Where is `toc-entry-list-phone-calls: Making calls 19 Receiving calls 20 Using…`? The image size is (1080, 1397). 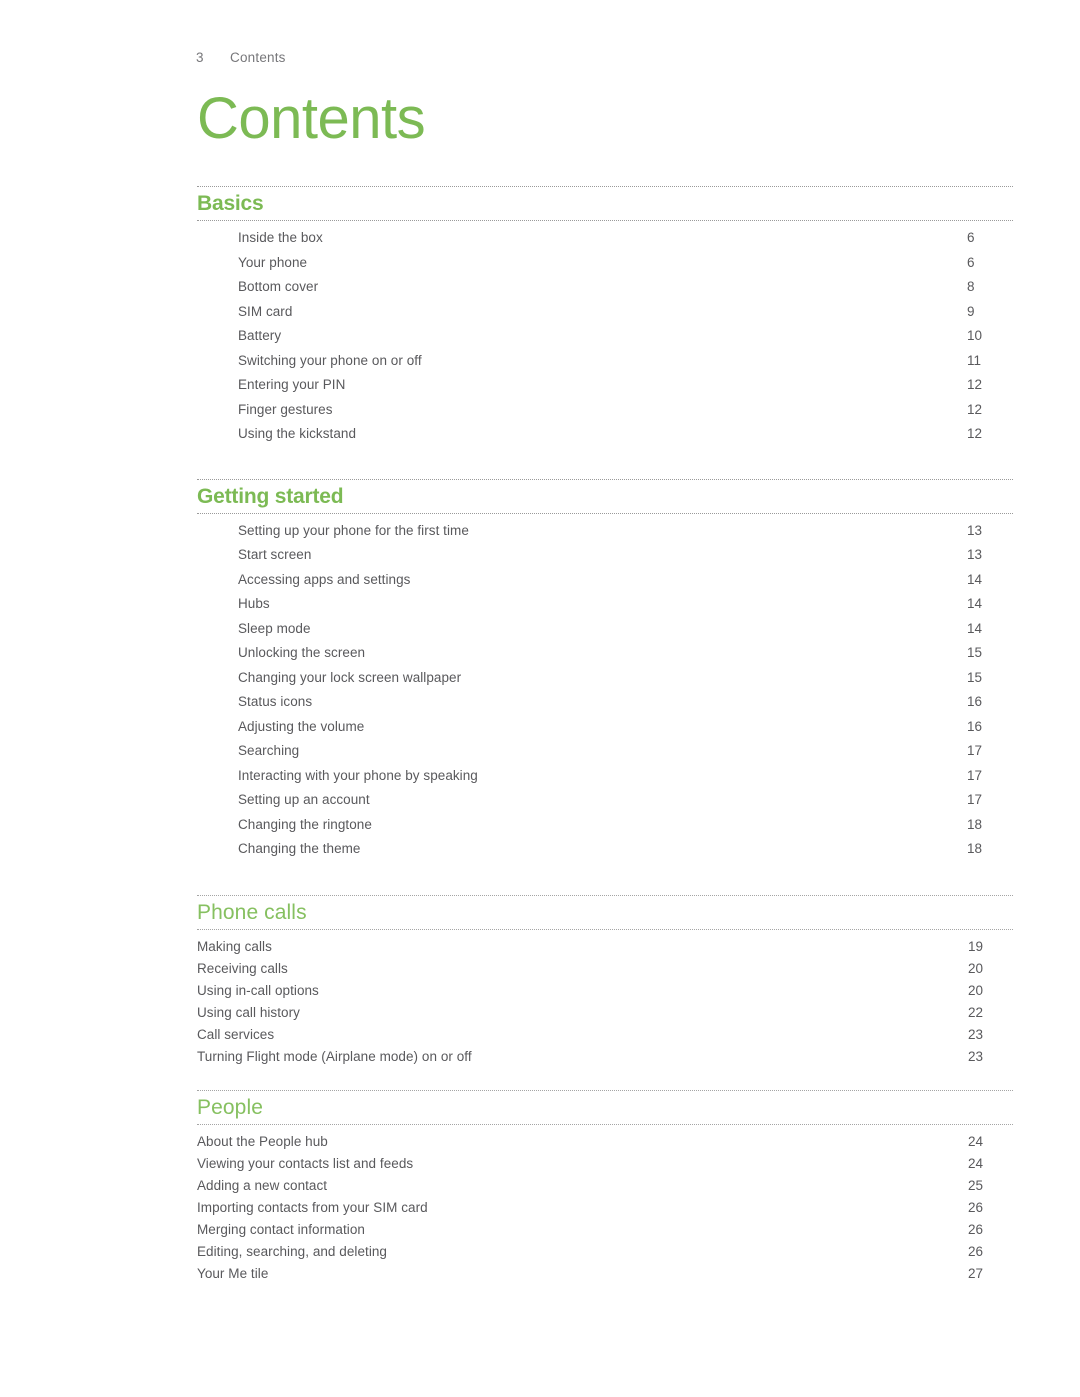
toc-entry-list-phone-calls: Making calls 19 Receiving calls 20 Using… is located at coordinates (605, 1000).